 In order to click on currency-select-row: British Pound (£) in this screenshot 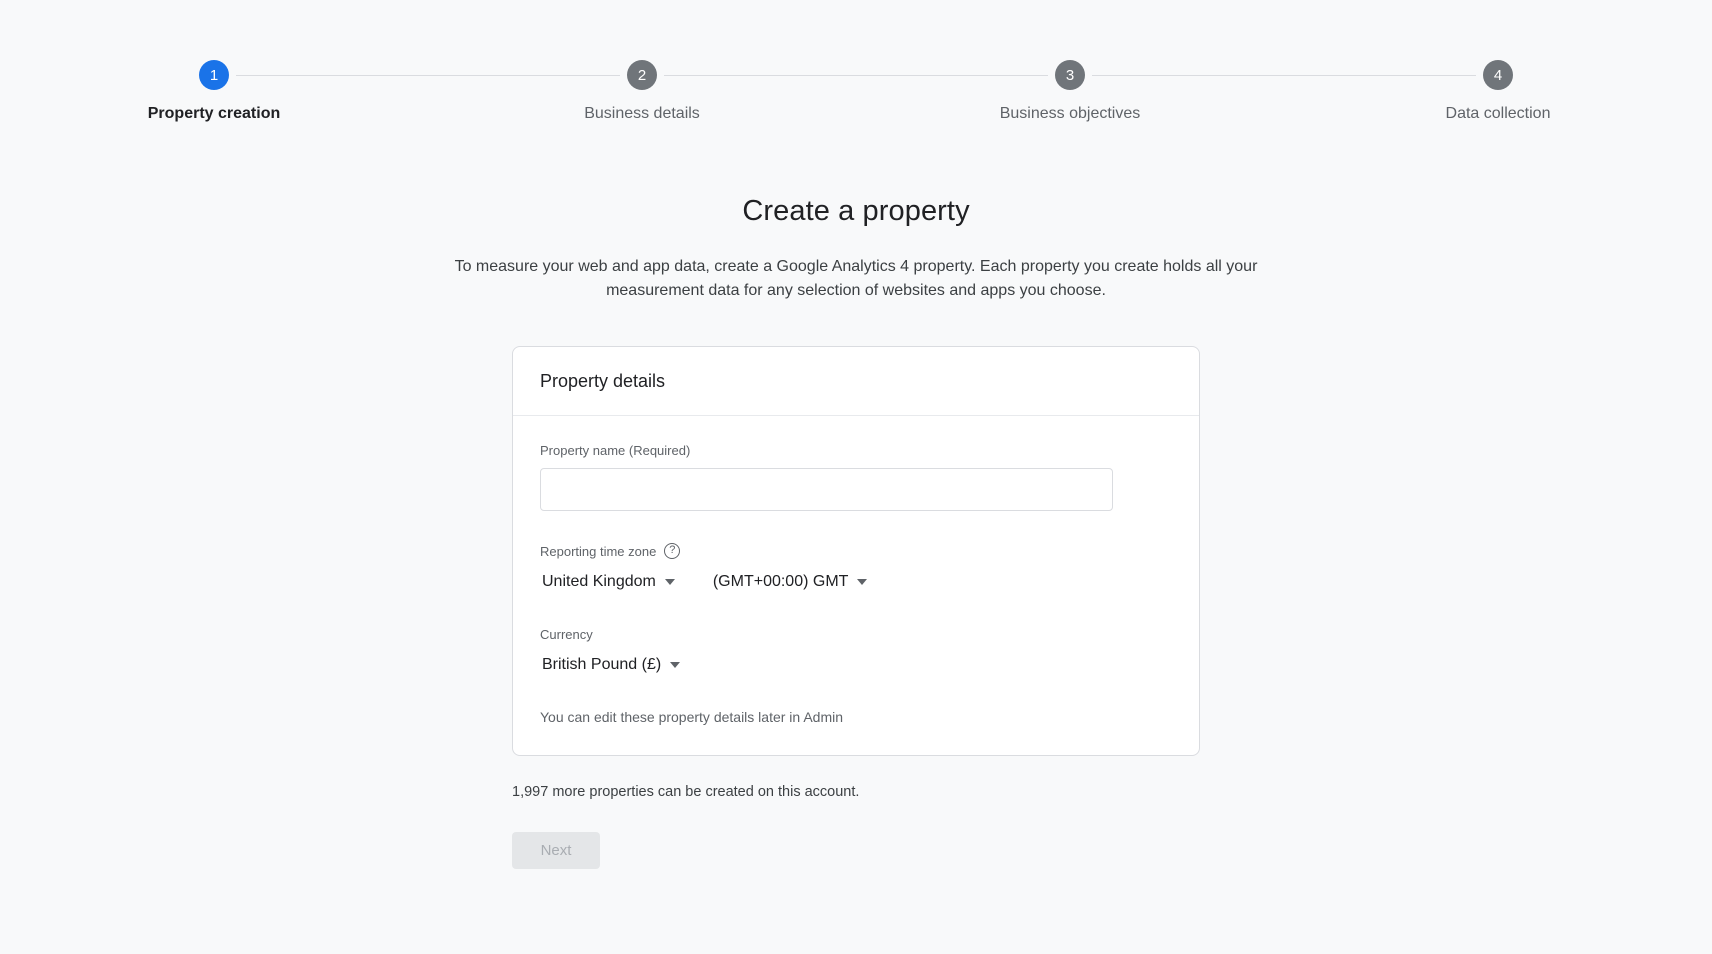, I will do `click(856, 665)`.